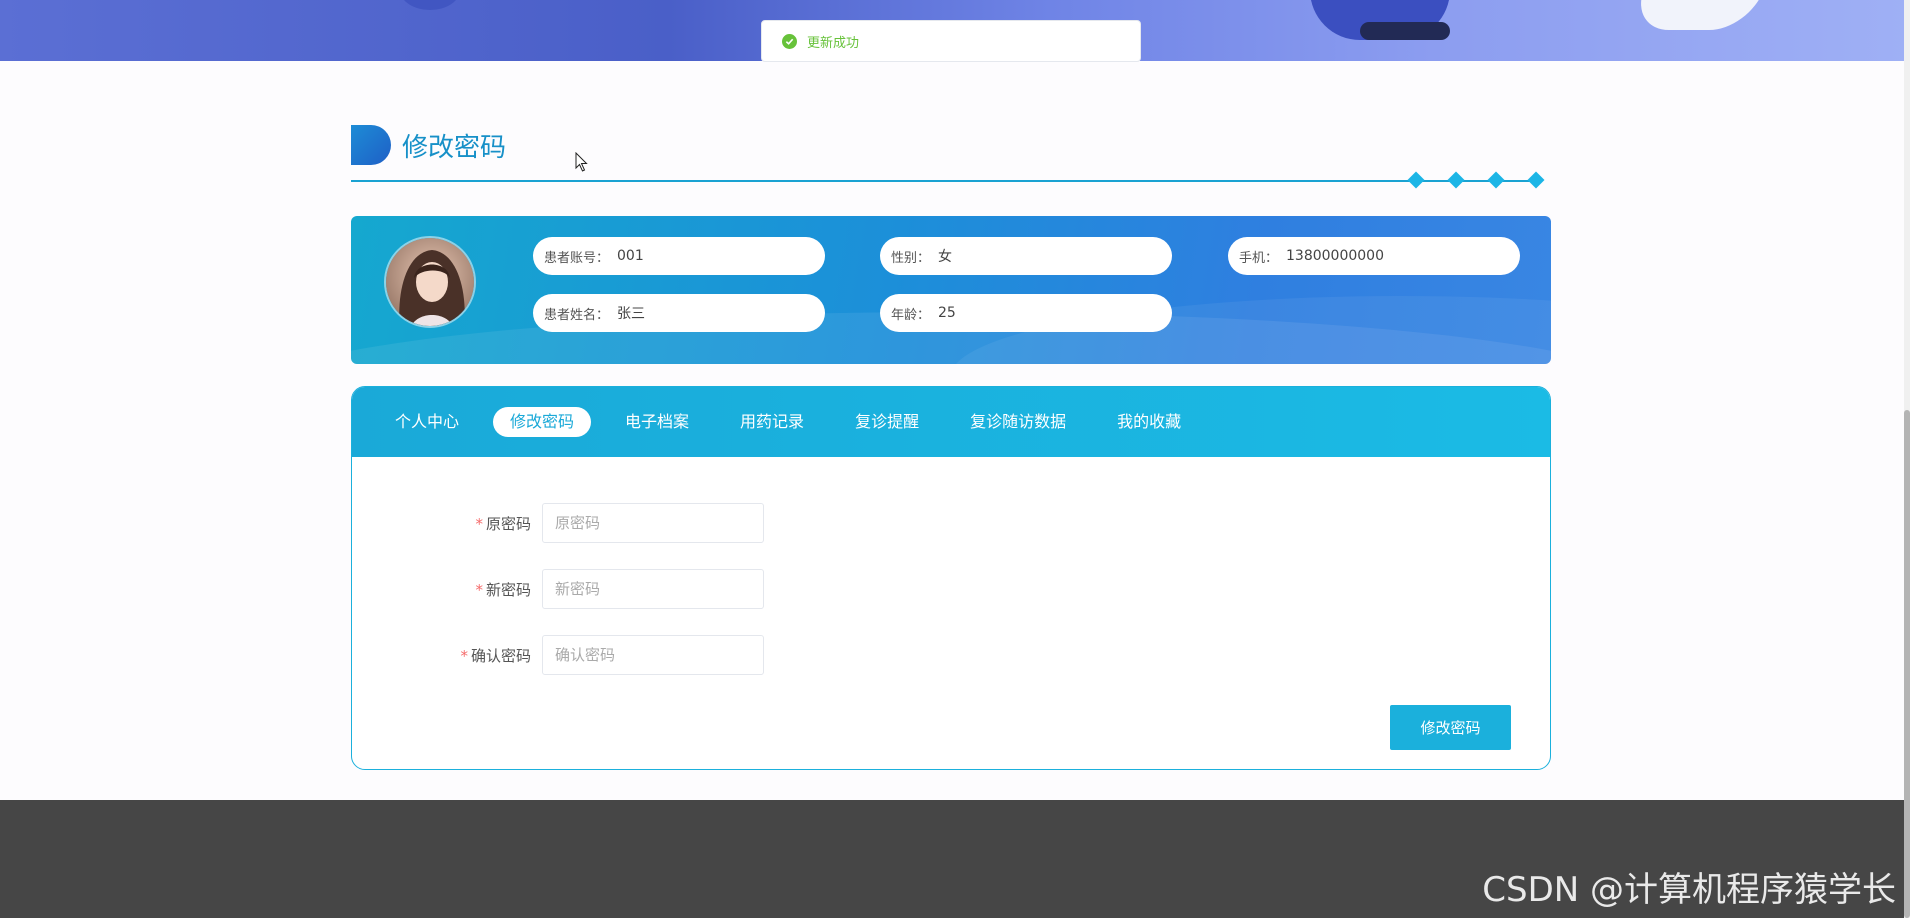 This screenshot has height=918, width=1910. I want to click on tab-bar: 个人中心 修改密码 电子档案 用药记录 复诊提醒 复诊随访数据 我的收藏, so click(951, 422).